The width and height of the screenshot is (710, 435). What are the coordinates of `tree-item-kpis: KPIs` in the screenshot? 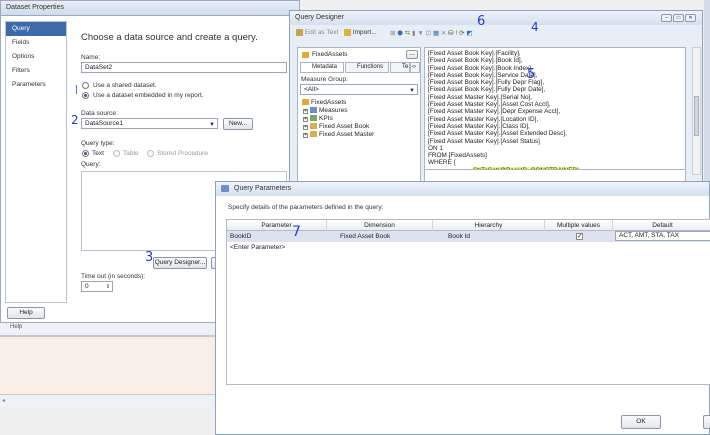 It's located at (321, 119).